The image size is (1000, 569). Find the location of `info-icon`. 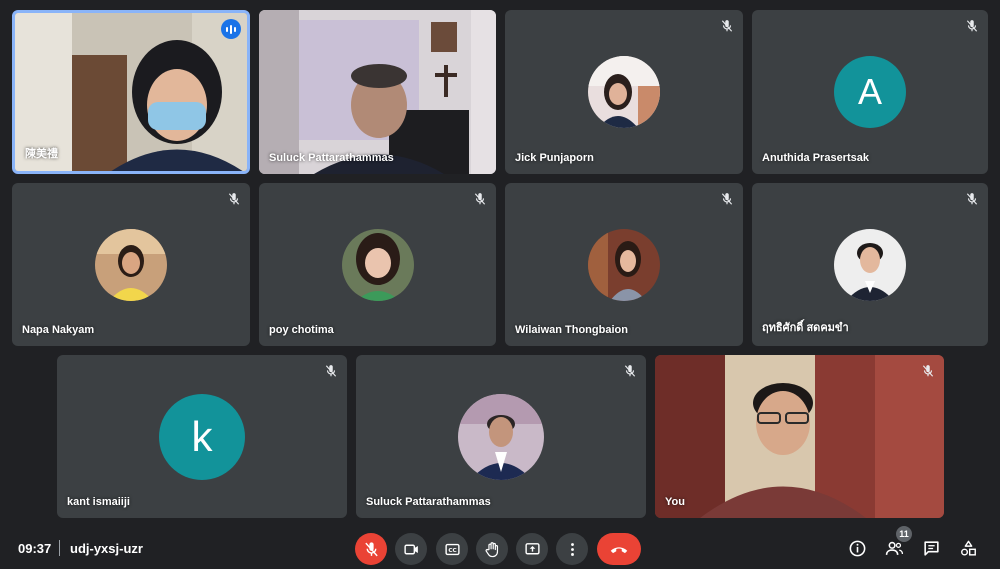

info-icon is located at coordinates (857, 548).